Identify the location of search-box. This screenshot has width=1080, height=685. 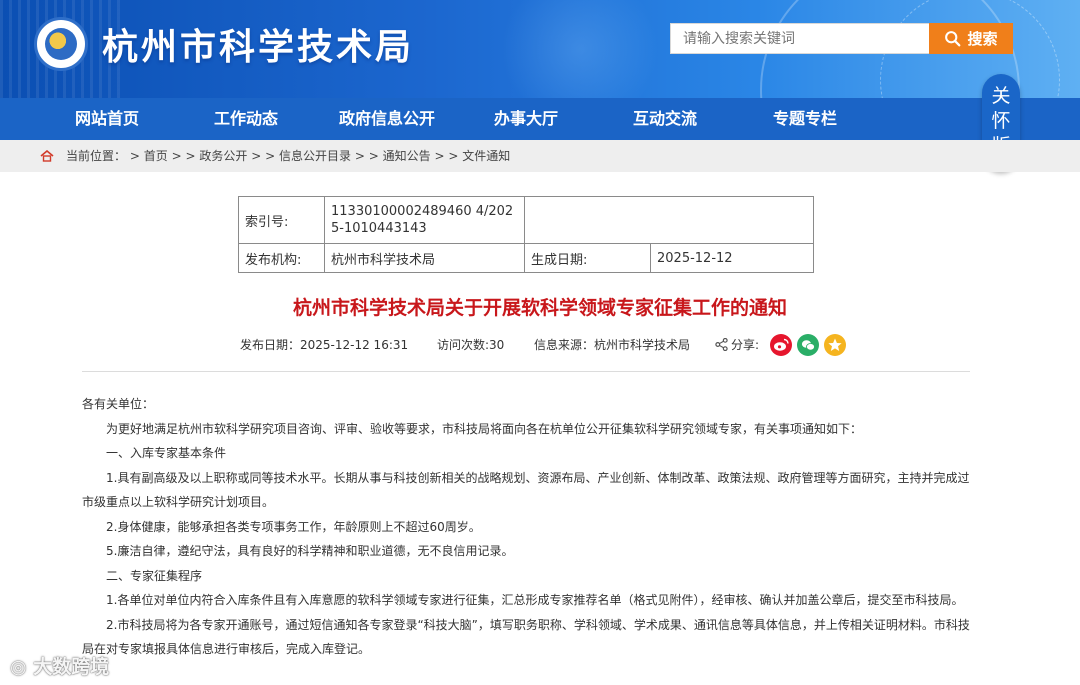
(800, 38).